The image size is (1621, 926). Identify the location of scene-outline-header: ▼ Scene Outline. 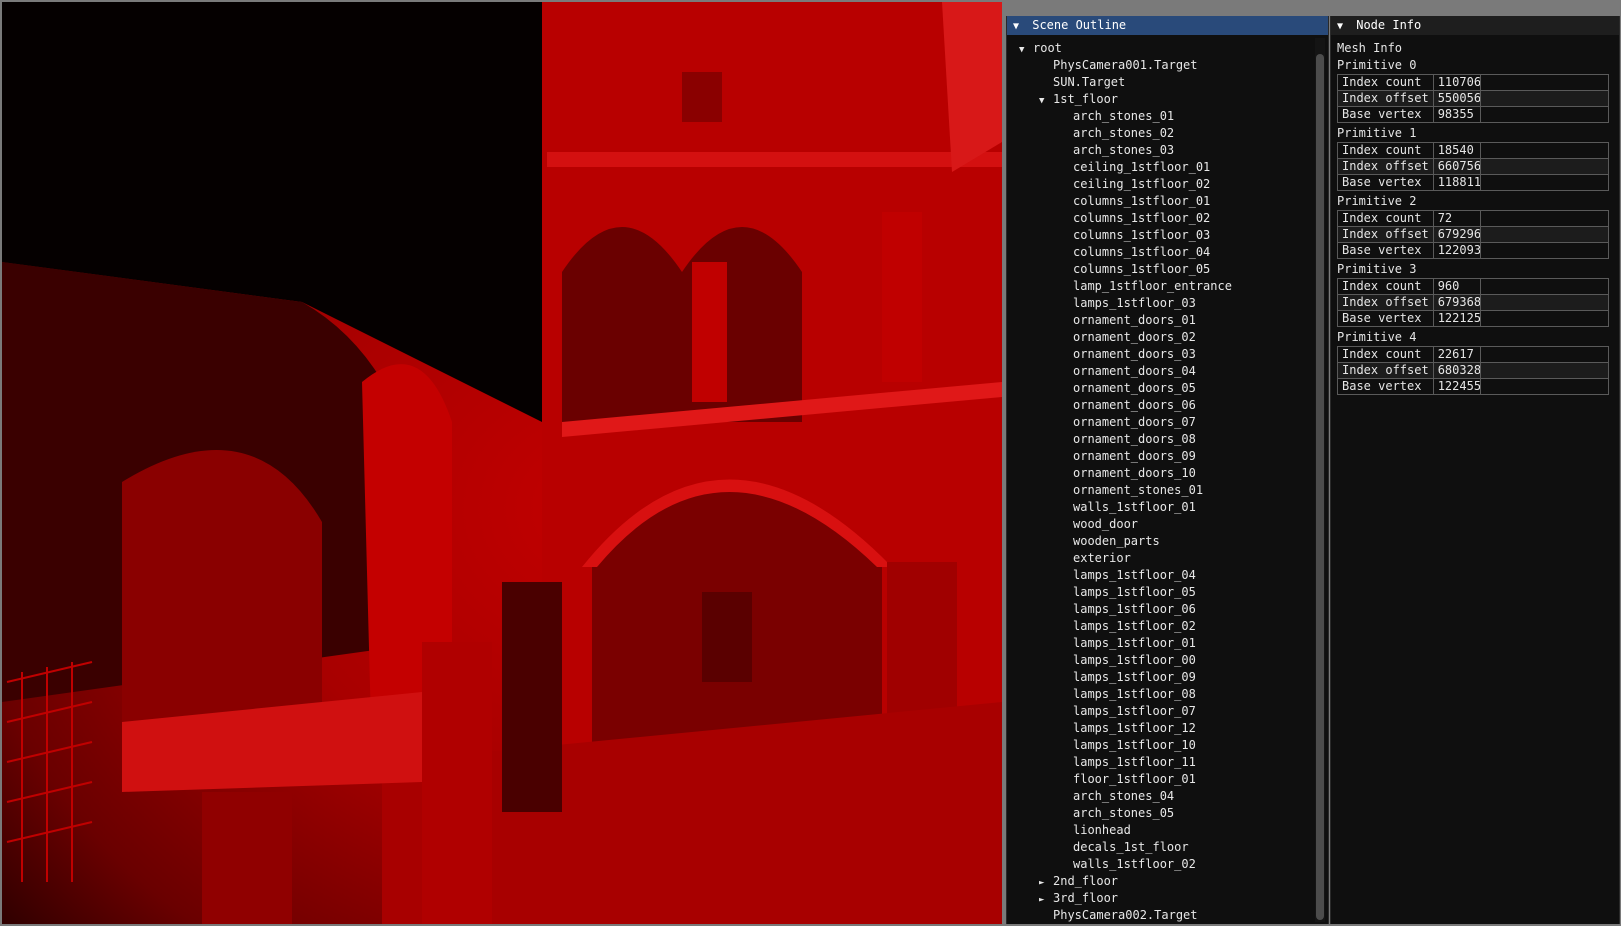
(1167, 25).